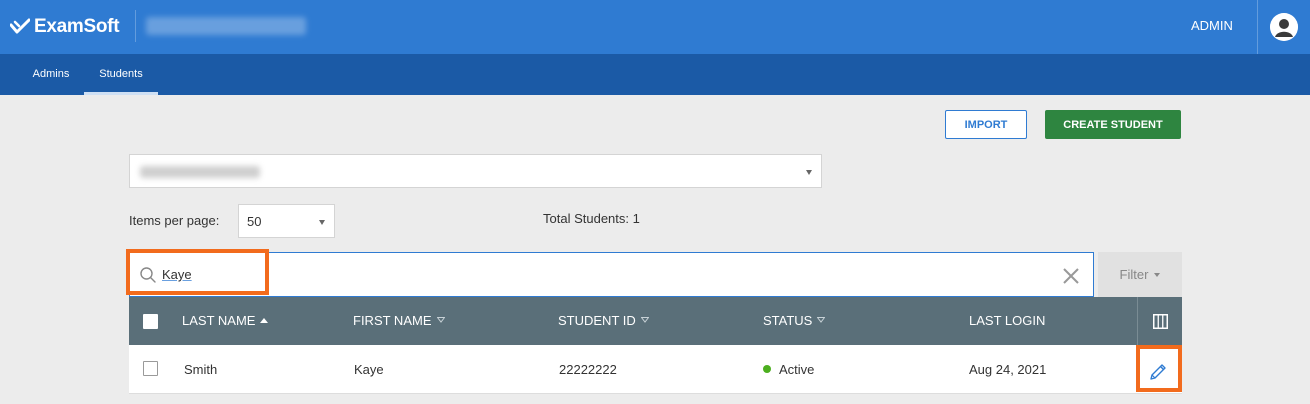  I want to click on create-student-button: CREATE STUDENT, so click(1113, 124).